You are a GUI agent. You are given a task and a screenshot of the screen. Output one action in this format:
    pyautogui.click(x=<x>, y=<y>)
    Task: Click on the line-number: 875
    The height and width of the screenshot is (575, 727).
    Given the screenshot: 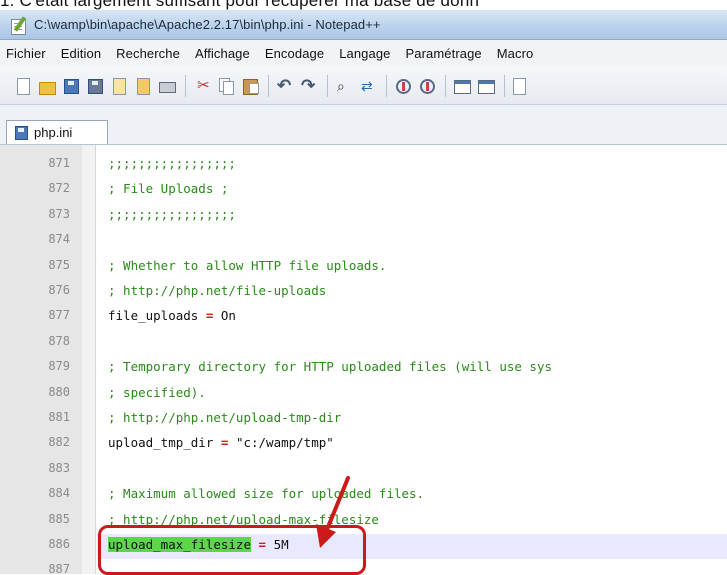 What is the action you would take?
    pyautogui.click(x=59, y=264)
    